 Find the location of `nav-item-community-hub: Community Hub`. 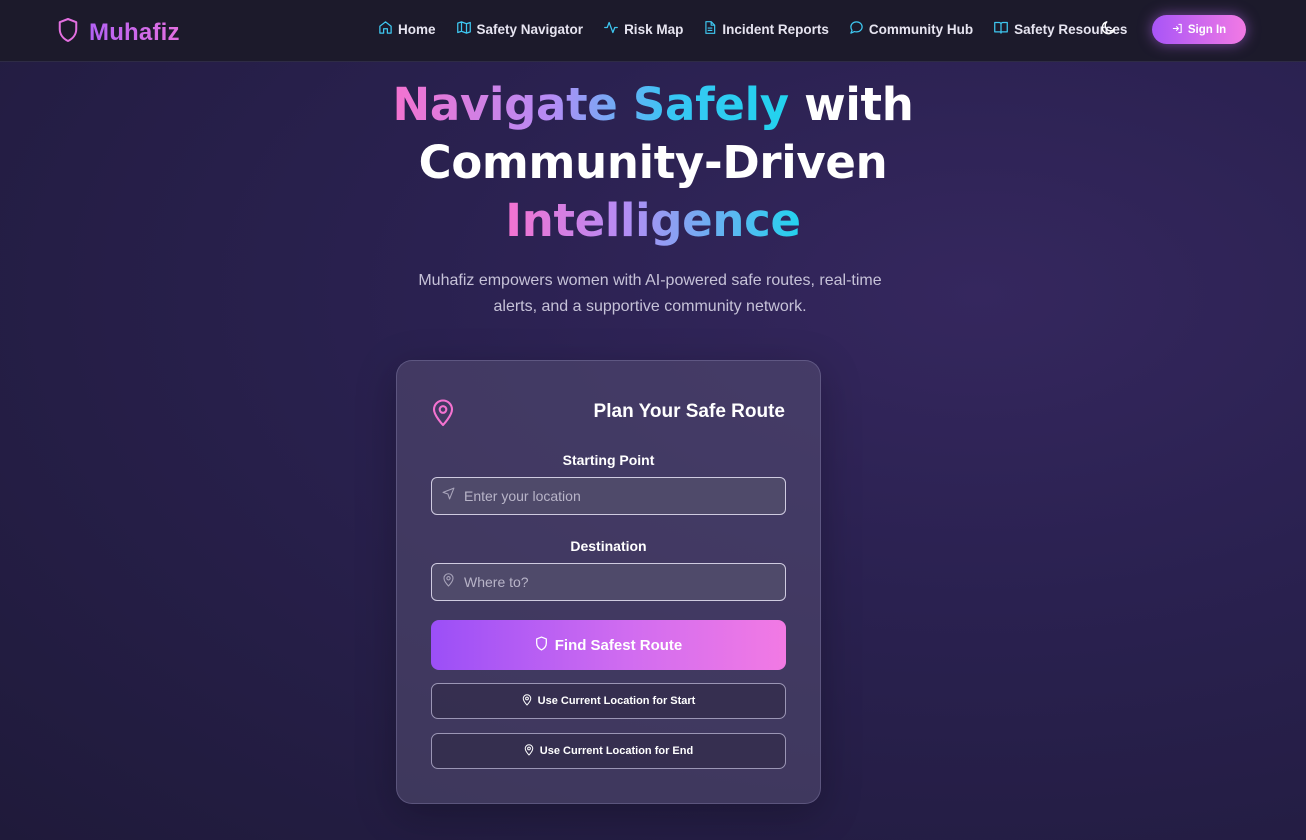

nav-item-community-hub: Community Hub is located at coordinates (911, 29).